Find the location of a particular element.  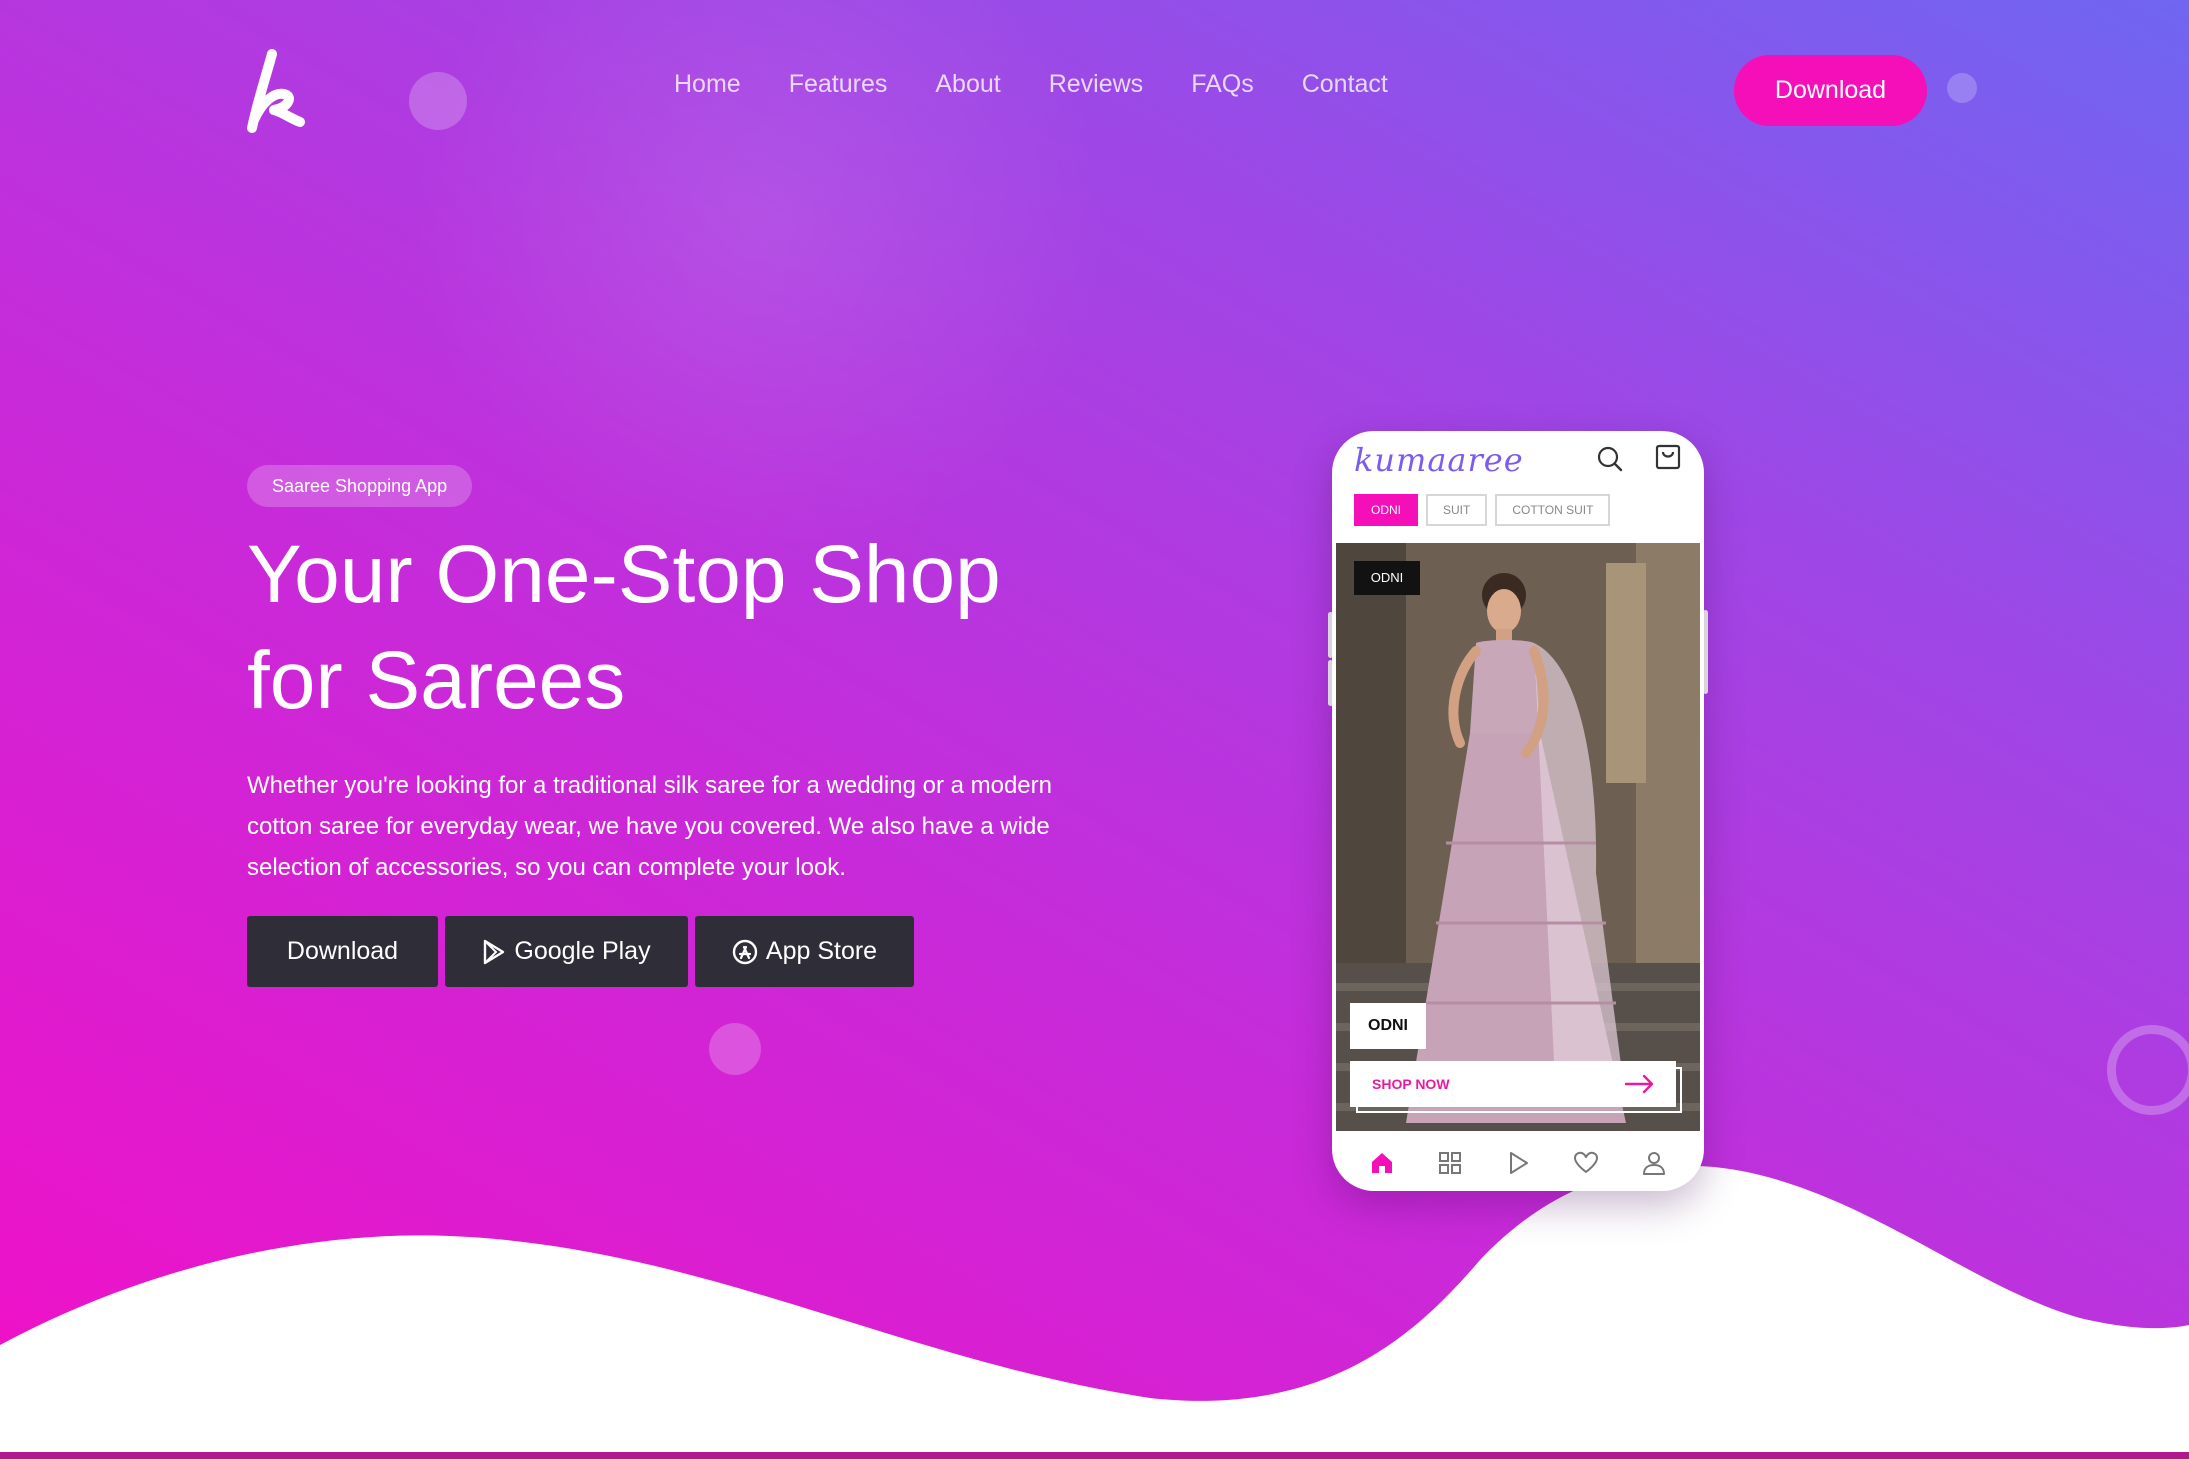

download-button-label: Download is located at coordinates (342, 951).